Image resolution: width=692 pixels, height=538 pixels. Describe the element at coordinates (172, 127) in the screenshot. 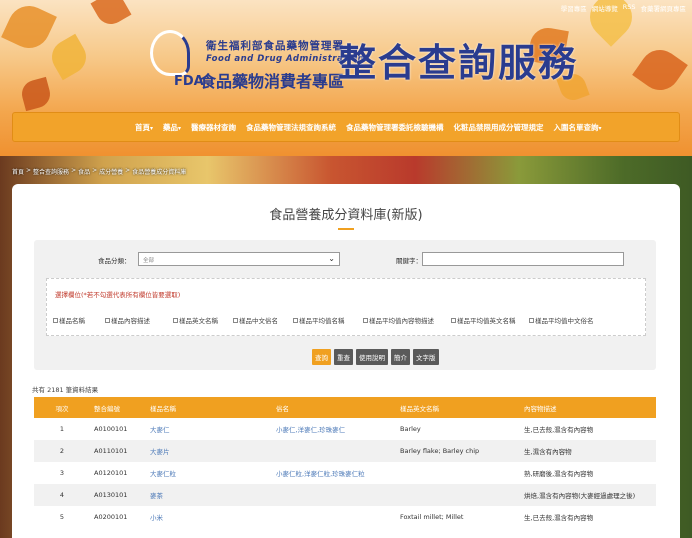

I see `nav-item-drugs: 藥品▾` at that location.